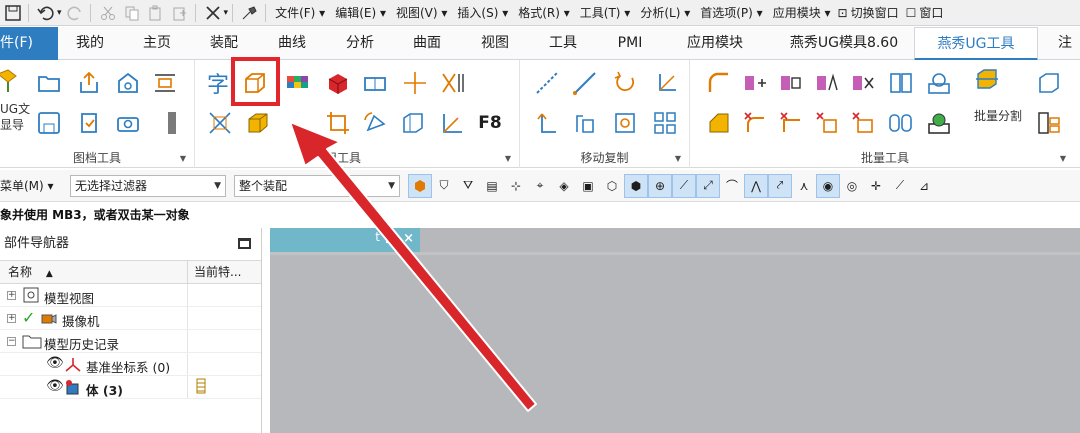  What do you see at coordinates (298, 83) in the screenshot?
I see `color-palette-icon` at bounding box center [298, 83].